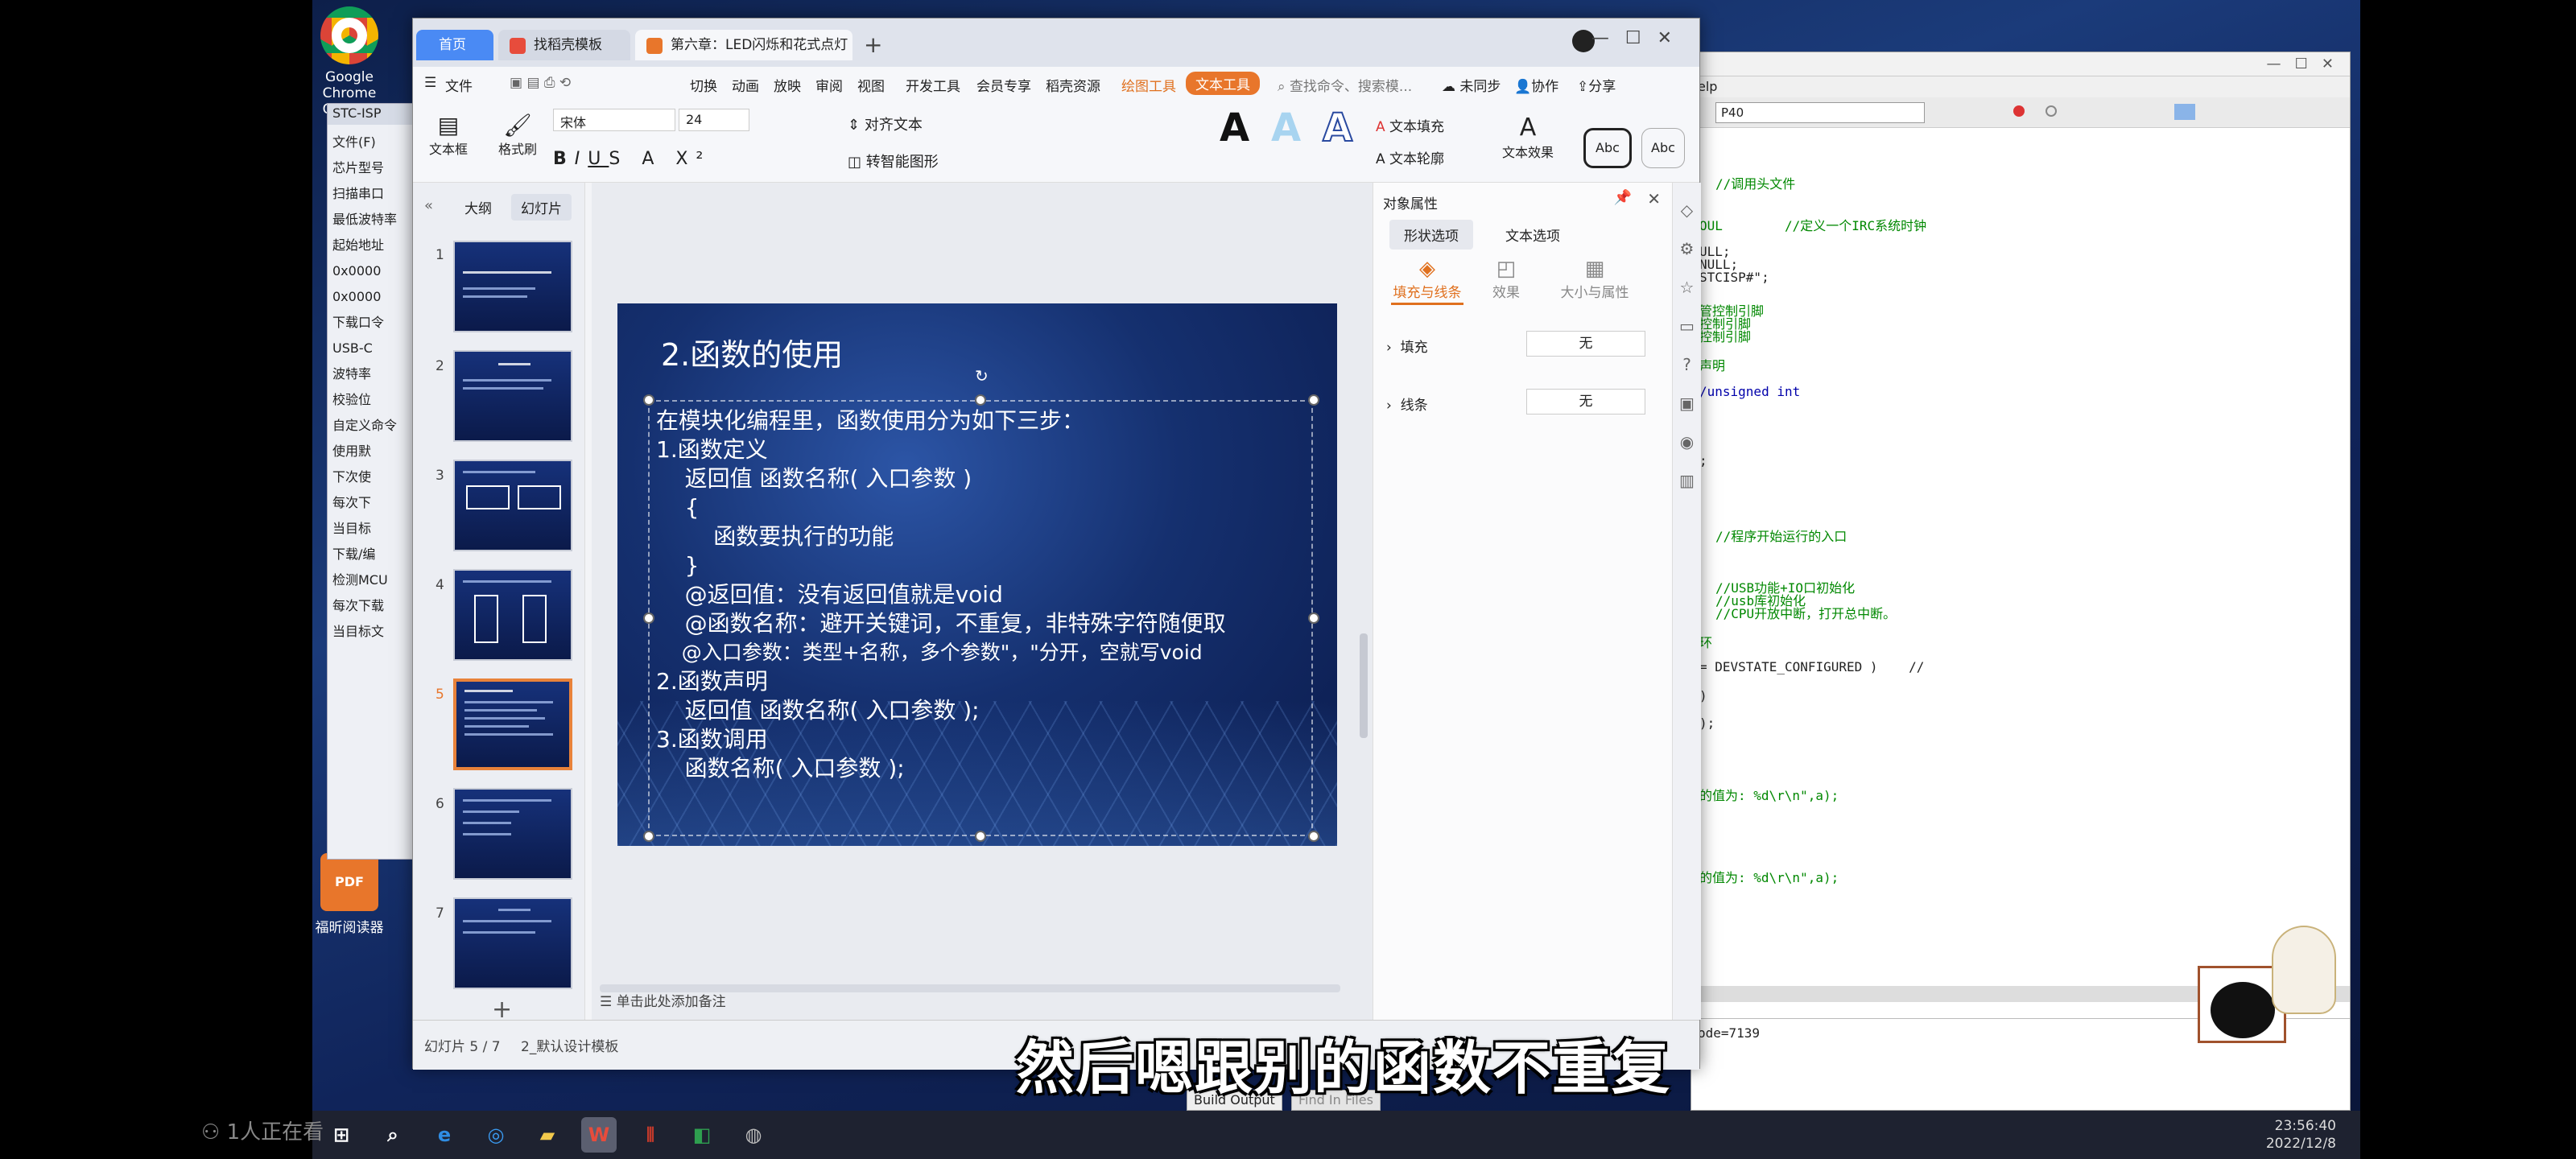 The width and height of the screenshot is (2576, 1159). I want to click on close-icon: ✕, so click(1654, 198).